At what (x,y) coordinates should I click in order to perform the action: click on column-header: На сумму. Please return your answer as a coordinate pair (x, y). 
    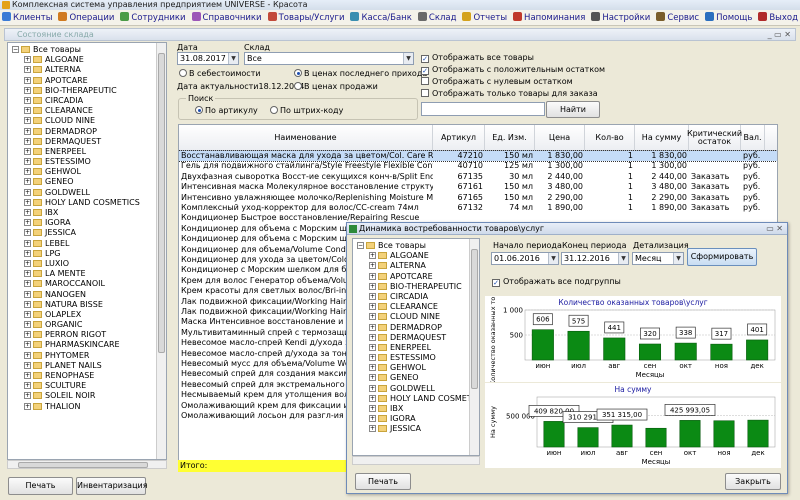
    Looking at the image, I should click on (662, 138).